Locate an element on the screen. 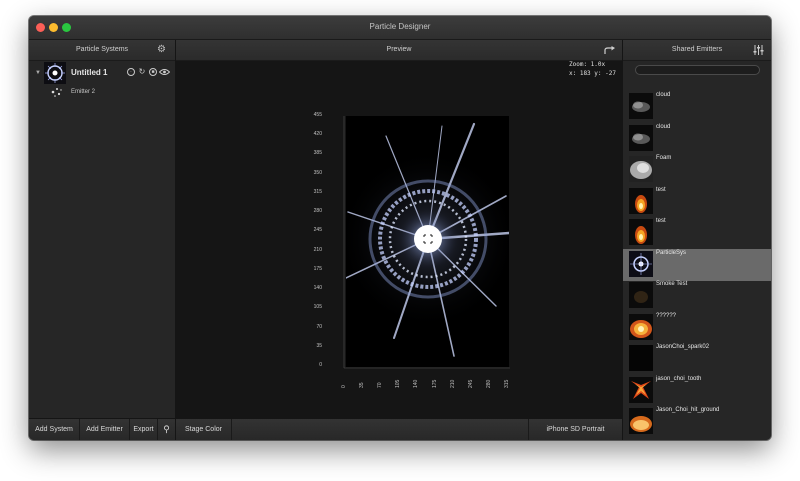 The width and height of the screenshot is (800, 481). preview-bottom-bar: Stage Color iPhone SD Portrait is located at coordinates (399, 429).